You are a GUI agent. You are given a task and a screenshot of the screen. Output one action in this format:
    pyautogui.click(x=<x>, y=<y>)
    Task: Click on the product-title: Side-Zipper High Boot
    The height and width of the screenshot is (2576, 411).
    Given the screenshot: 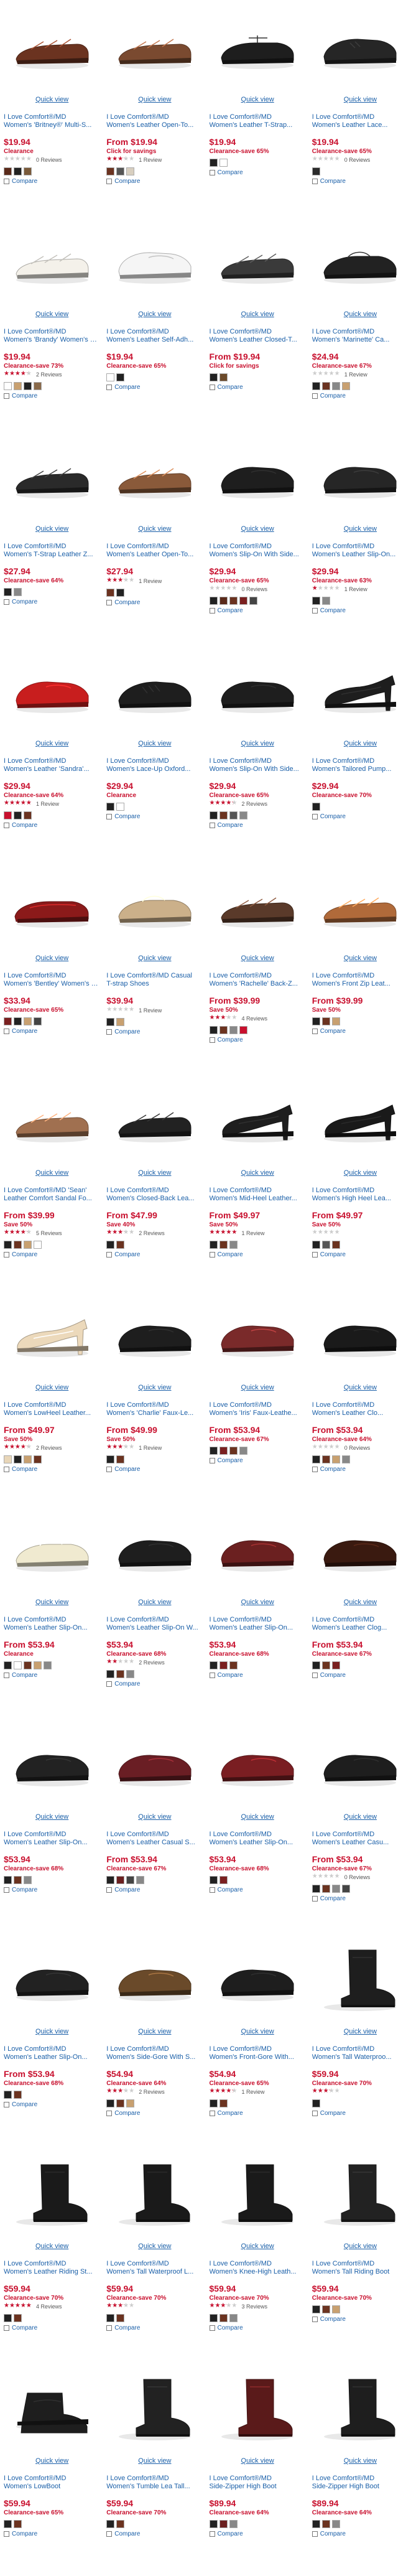 What is the action you would take?
    pyautogui.click(x=360, y=2486)
    